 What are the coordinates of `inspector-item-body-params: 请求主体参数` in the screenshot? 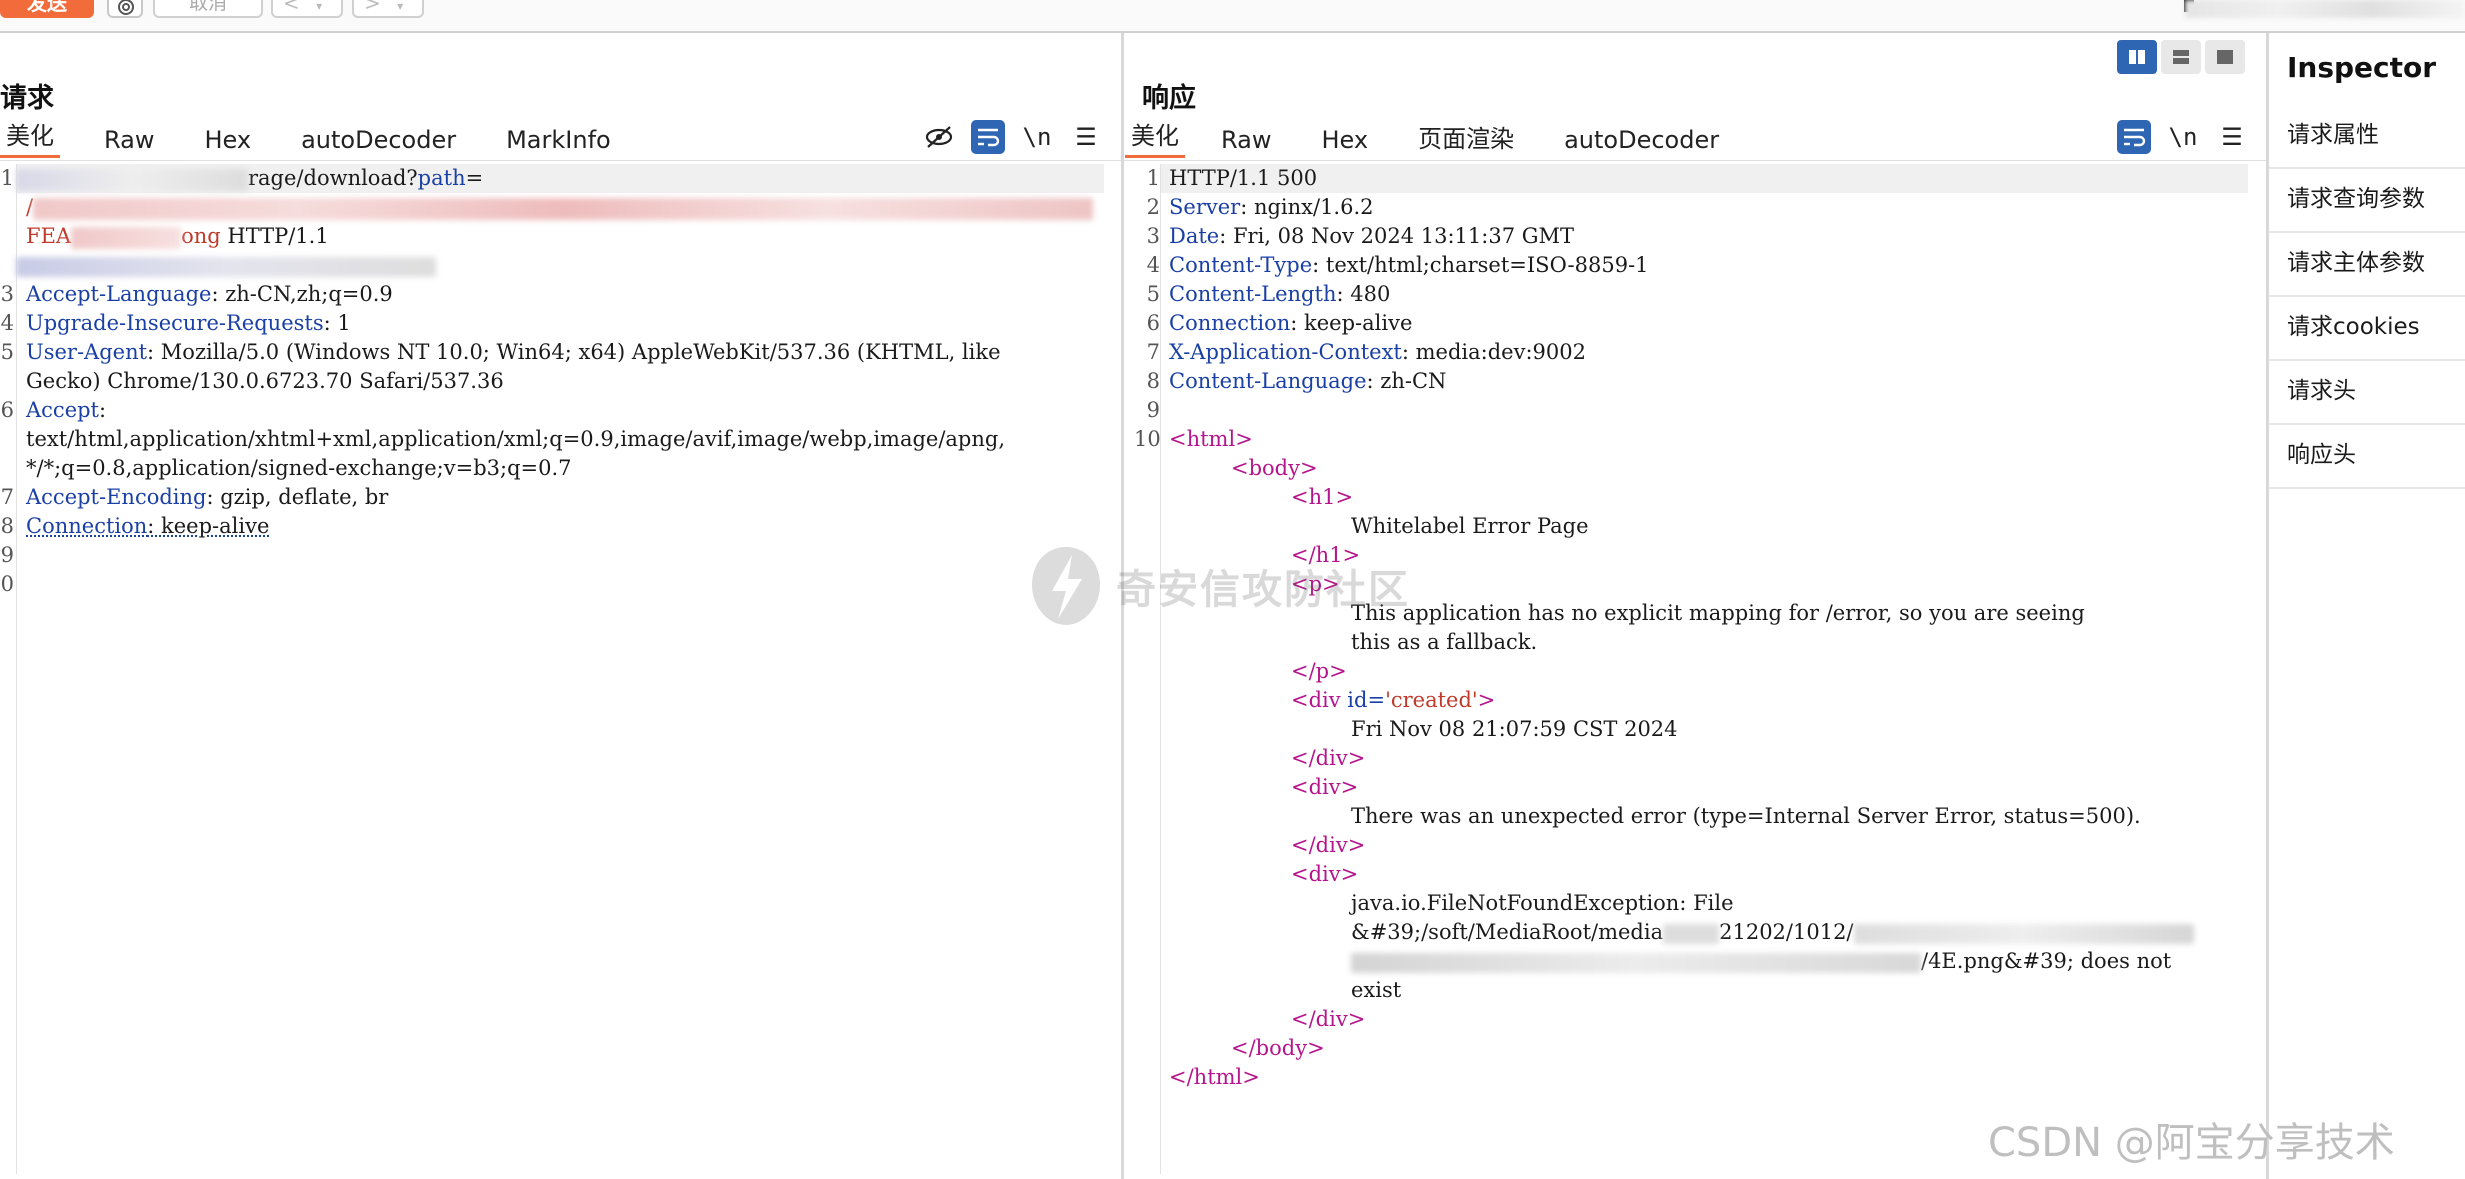 It's located at (2367, 265).